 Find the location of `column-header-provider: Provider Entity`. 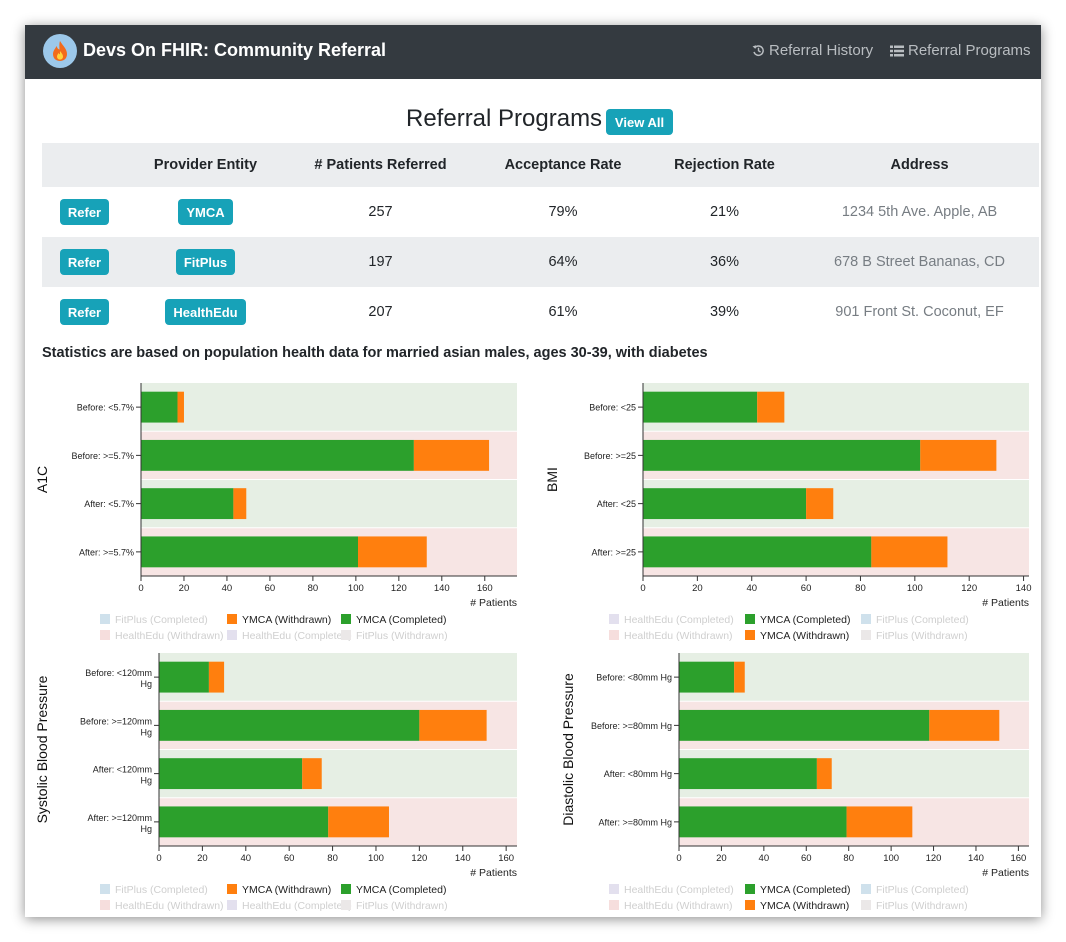

column-header-provider: Provider Entity is located at coordinates (205, 165).